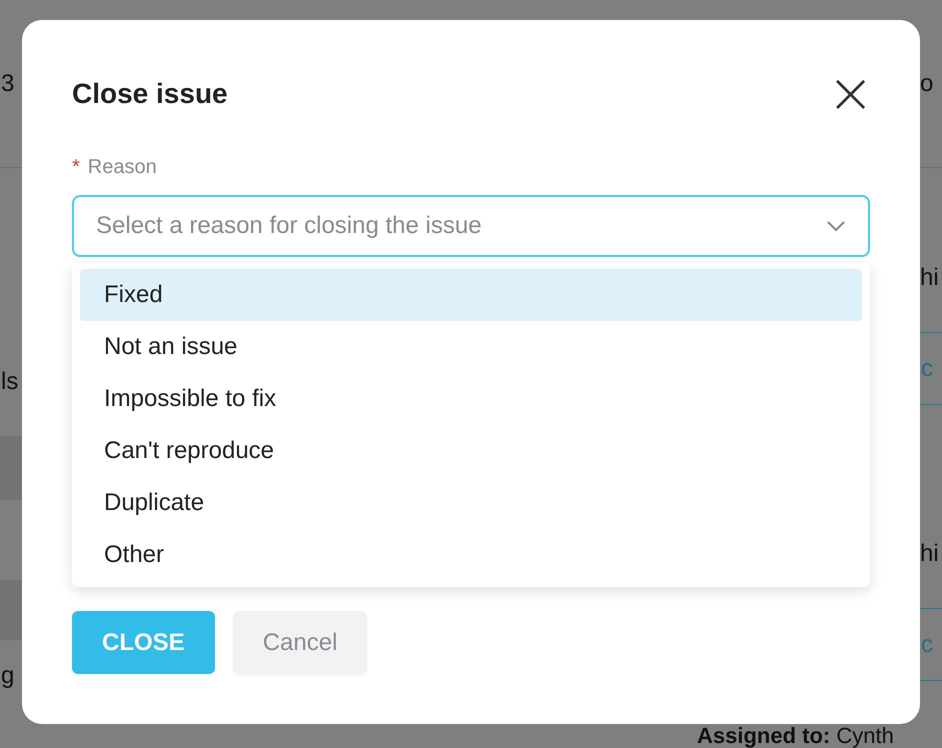  Describe the element at coordinates (471, 503) in the screenshot. I see `dropdown-option: Duplicate` at that location.